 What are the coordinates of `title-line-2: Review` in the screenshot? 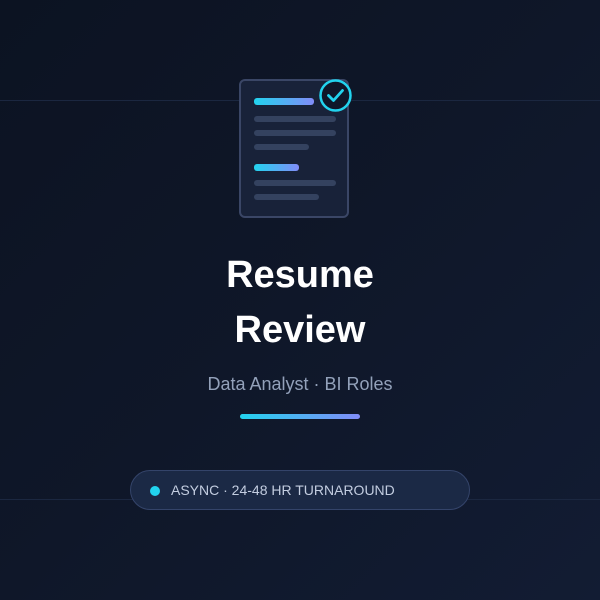 It's located at (300, 330).